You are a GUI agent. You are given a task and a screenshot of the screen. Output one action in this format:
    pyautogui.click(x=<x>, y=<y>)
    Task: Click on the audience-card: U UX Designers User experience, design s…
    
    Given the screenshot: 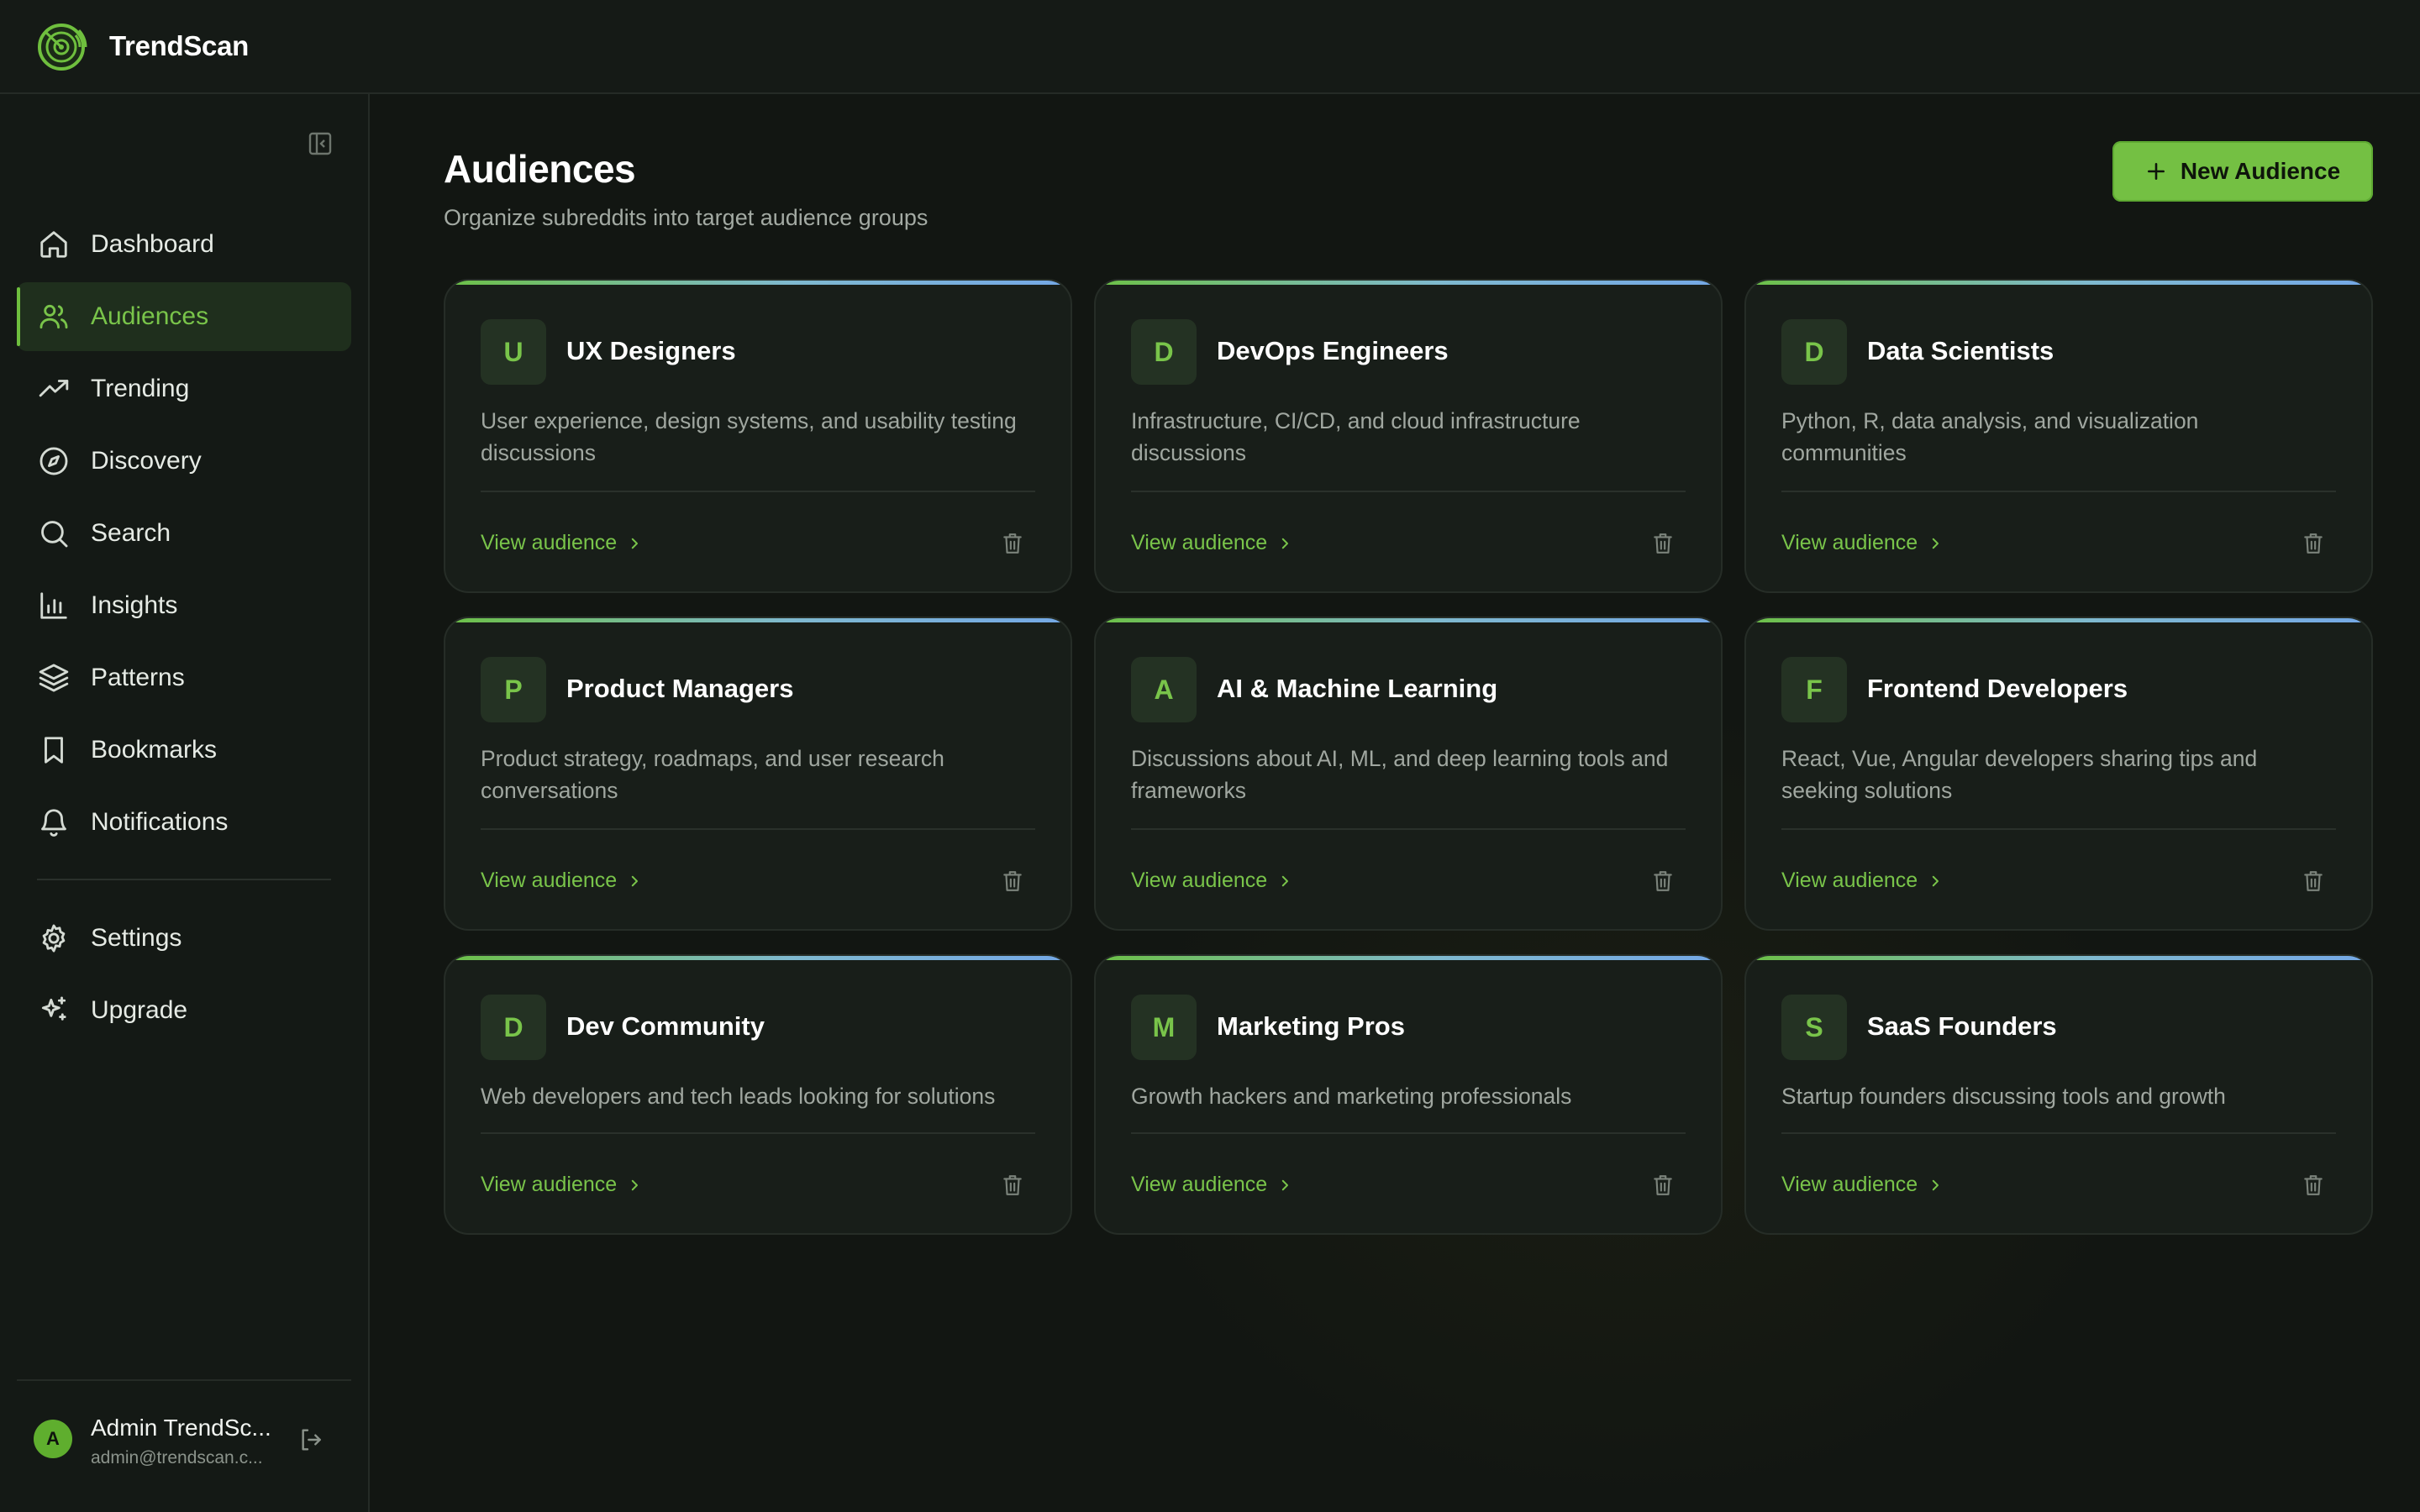 What is the action you would take?
    pyautogui.click(x=758, y=436)
    